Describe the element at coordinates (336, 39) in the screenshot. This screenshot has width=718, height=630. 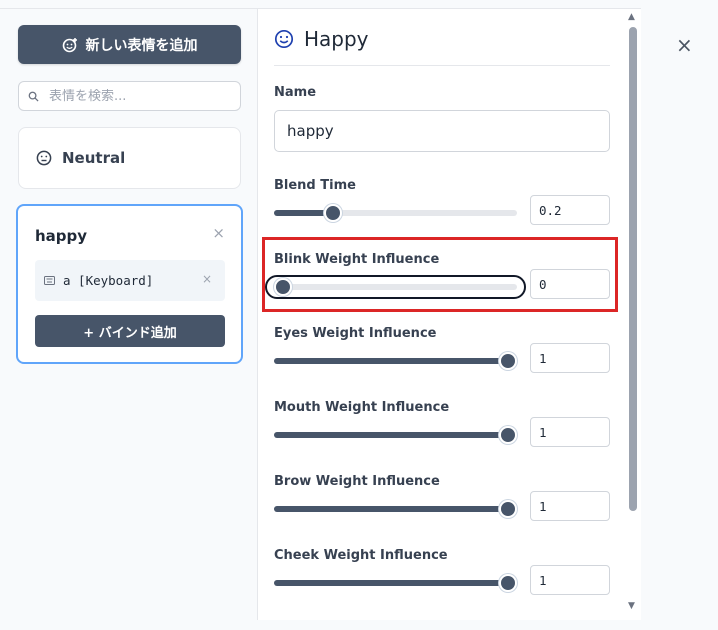
I see `page-title: Happy` at that location.